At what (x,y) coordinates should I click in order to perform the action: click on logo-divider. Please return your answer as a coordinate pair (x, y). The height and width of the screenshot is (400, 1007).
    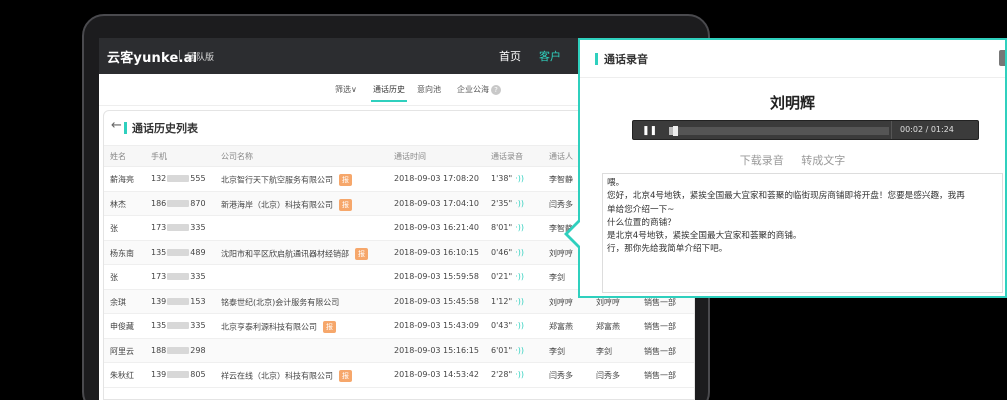
    Looking at the image, I should click on (179, 55).